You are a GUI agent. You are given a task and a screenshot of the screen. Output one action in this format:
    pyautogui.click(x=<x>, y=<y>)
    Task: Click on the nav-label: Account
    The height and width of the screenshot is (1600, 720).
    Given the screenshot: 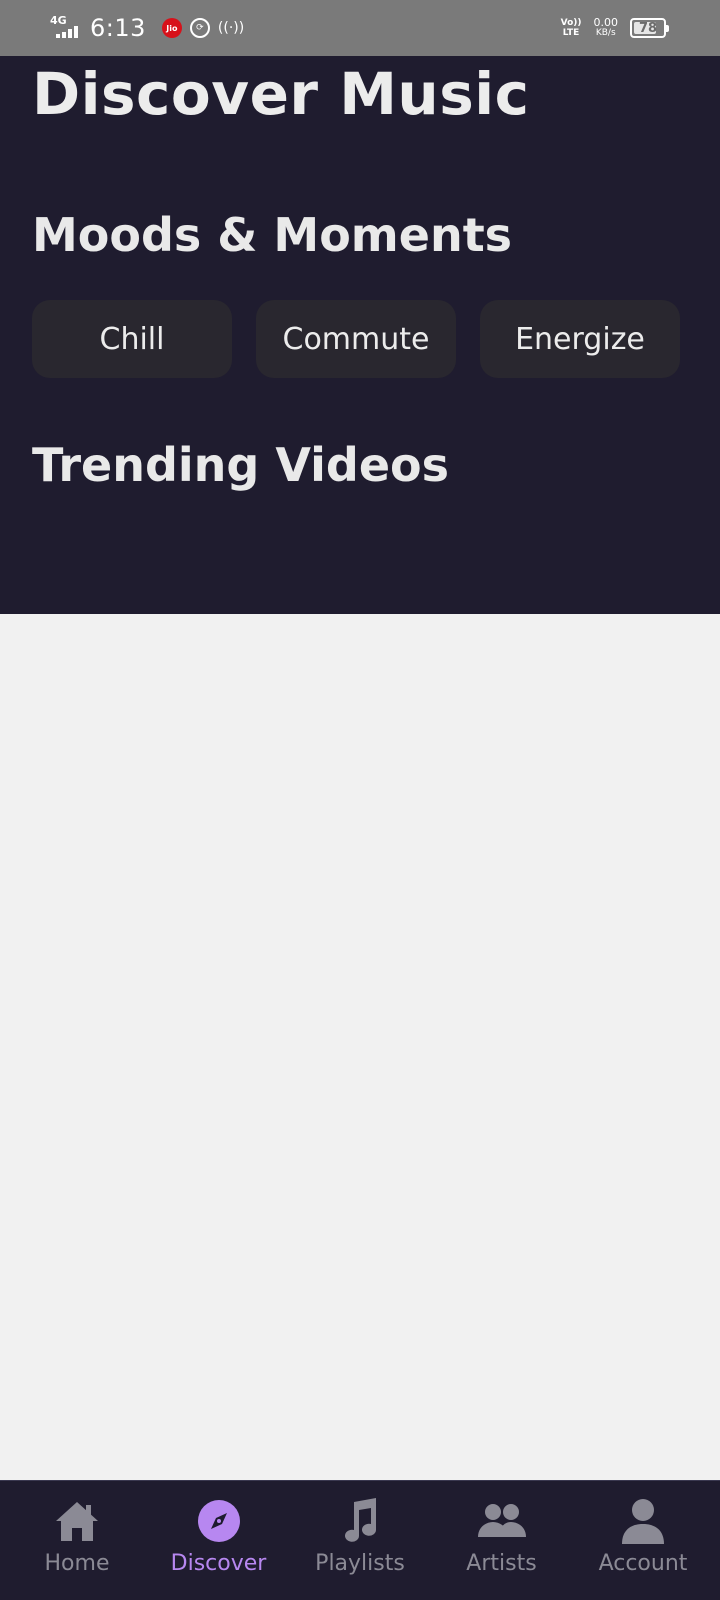 What is the action you would take?
    pyautogui.click(x=643, y=1563)
    